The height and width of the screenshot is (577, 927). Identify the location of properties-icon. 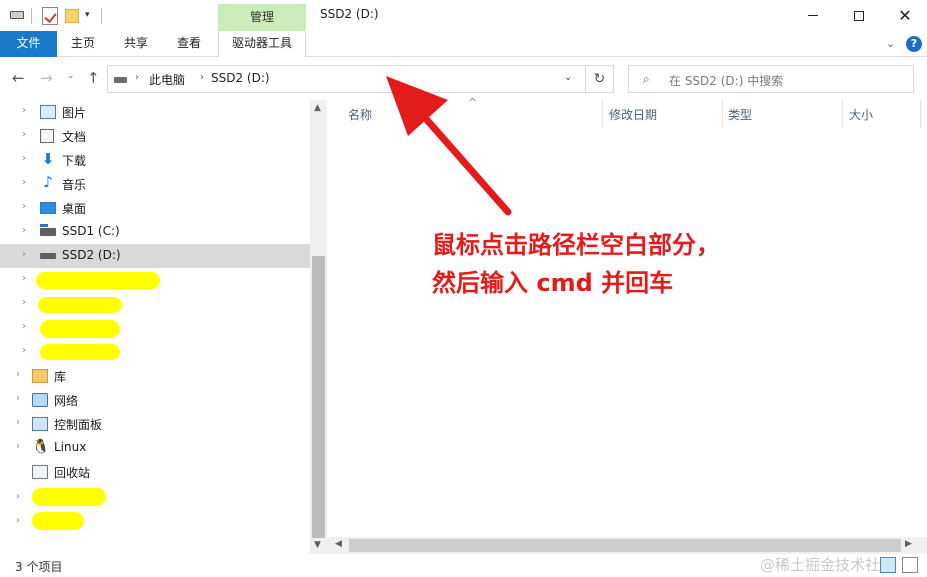
(50, 16).